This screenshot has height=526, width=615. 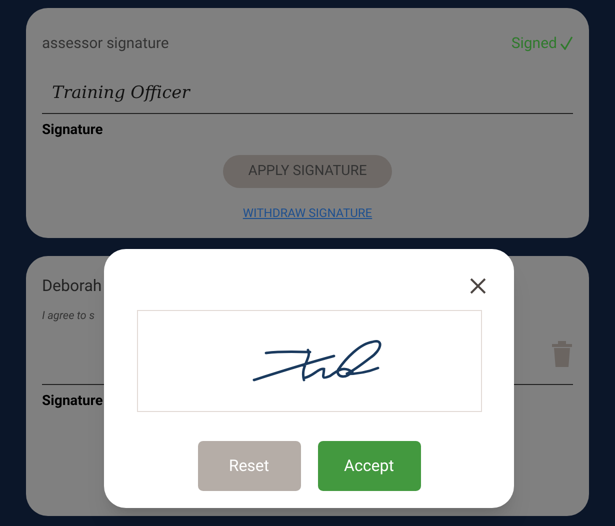 What do you see at coordinates (68, 316) in the screenshot?
I see `agreement-text: I agree to s` at bounding box center [68, 316].